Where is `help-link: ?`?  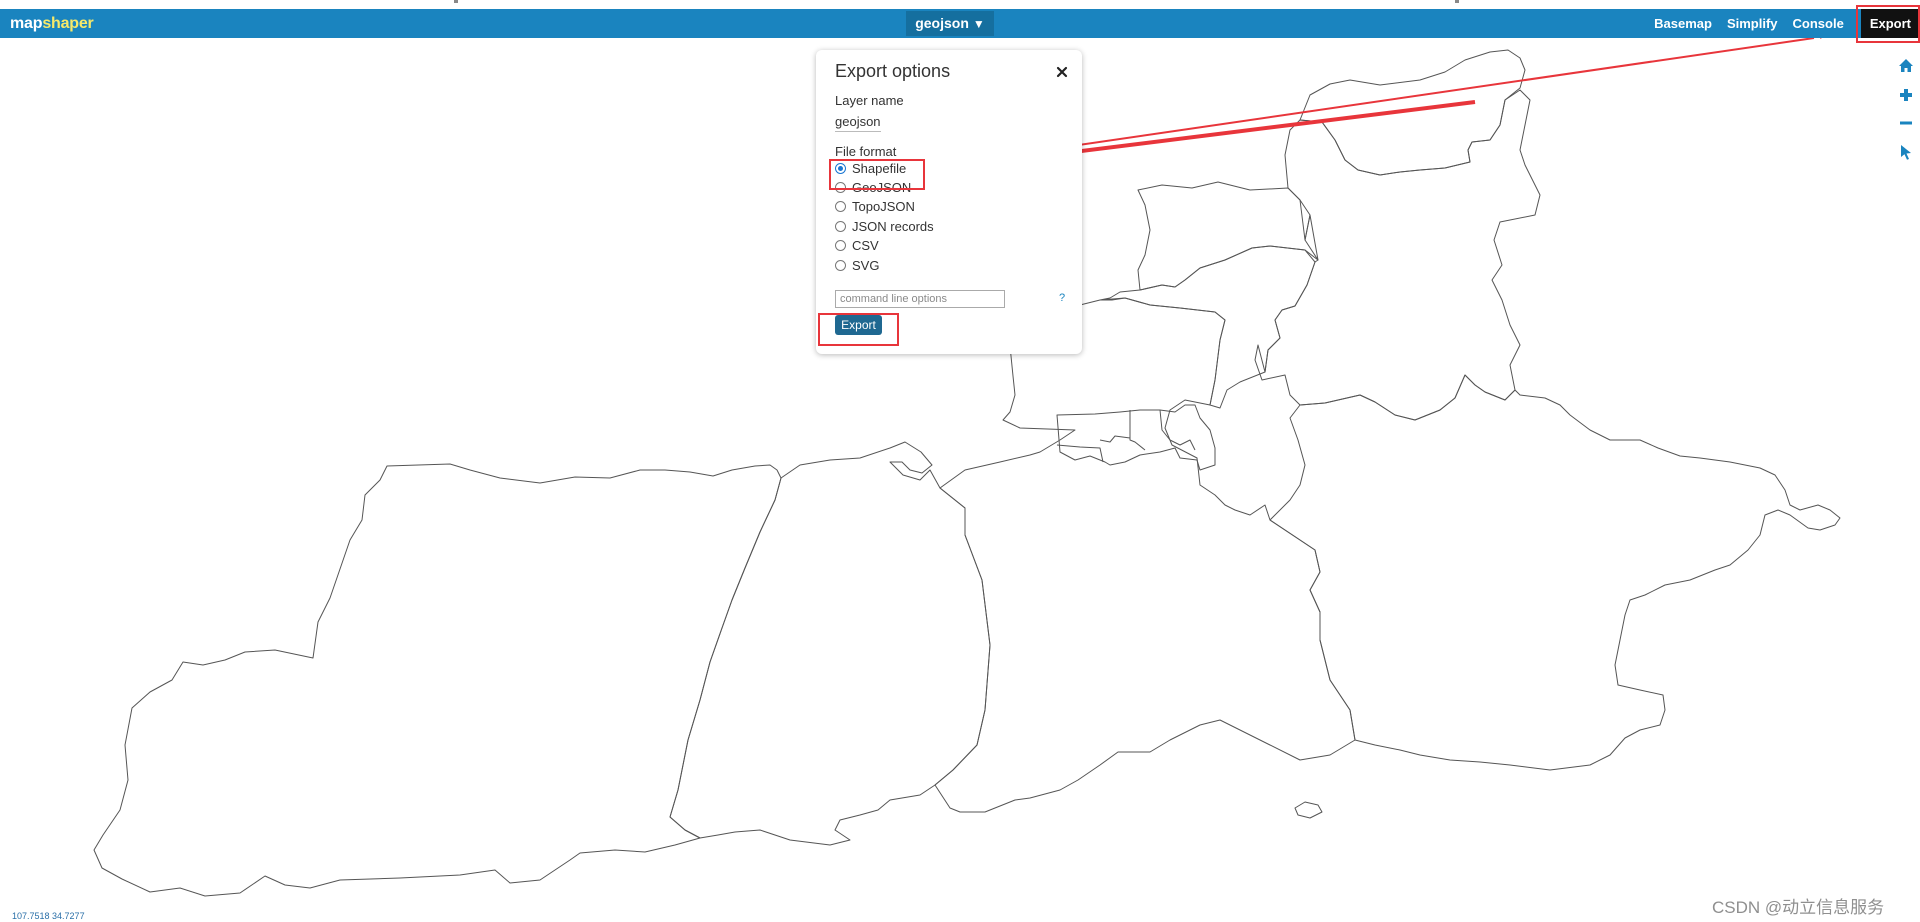
help-link: ? is located at coordinates (1062, 298).